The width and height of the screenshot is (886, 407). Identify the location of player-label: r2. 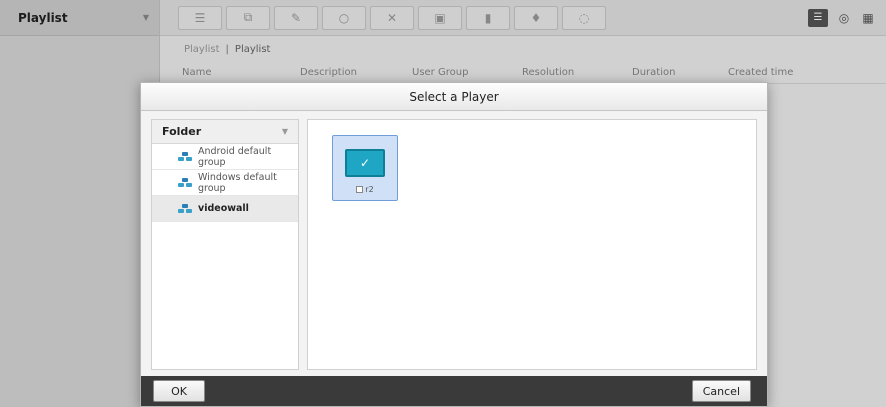
(369, 189).